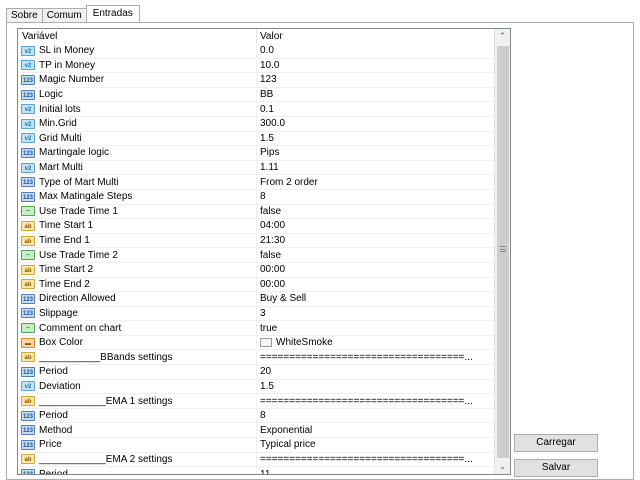 The width and height of the screenshot is (640, 480). Describe the element at coordinates (106, 357) in the screenshot. I see `variable-name: ___________BBands settings` at that location.